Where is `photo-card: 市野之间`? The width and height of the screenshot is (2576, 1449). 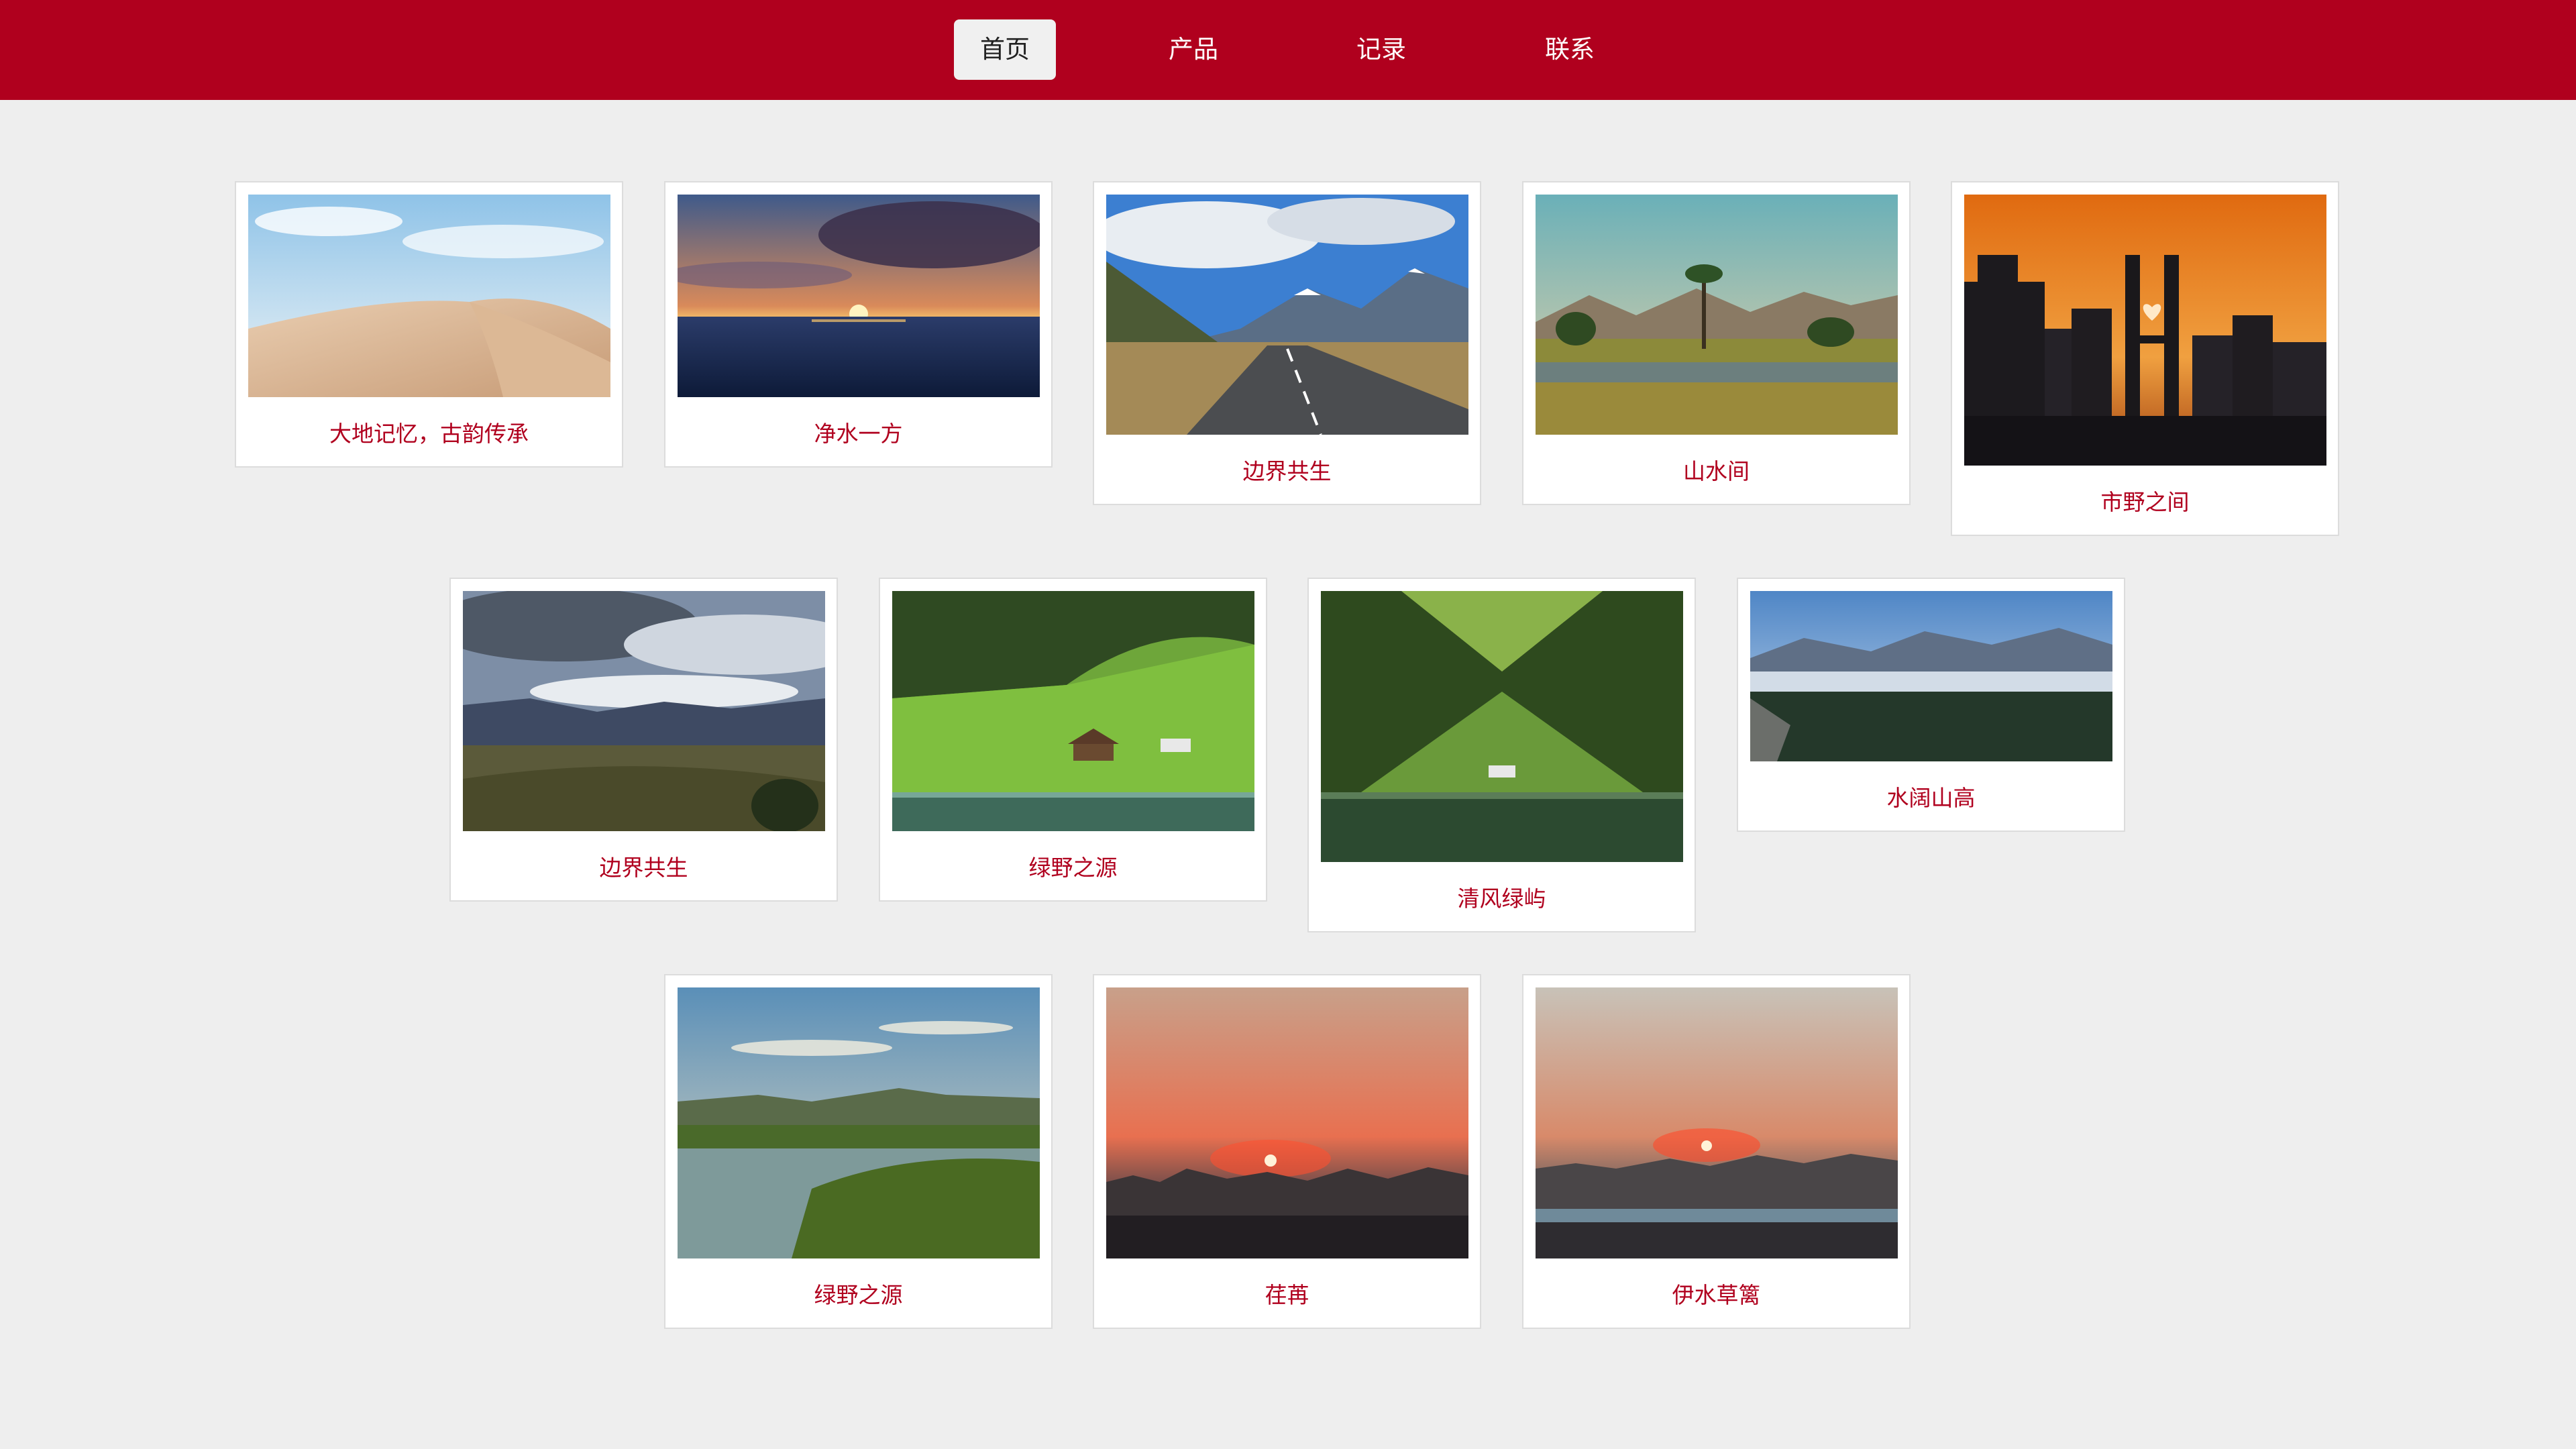
photo-card: 市野之间 is located at coordinates (2145, 358).